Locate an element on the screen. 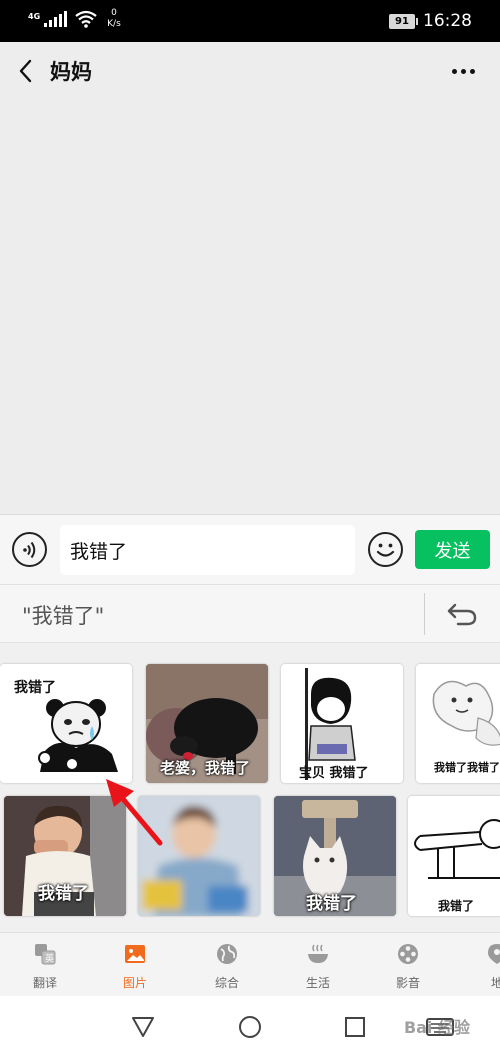 The height and width of the screenshot is (1056, 500). svg-text: 英 is located at coordinates (49, 959).